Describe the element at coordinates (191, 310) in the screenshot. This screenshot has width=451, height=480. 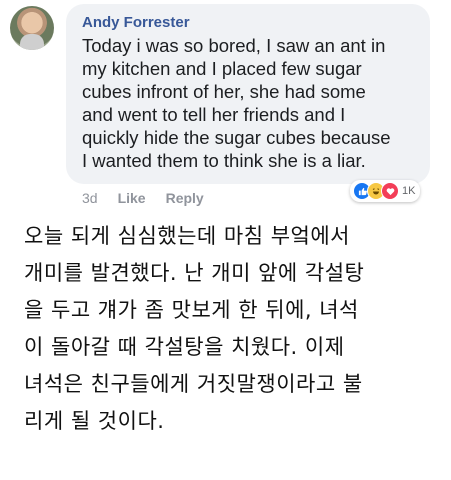
I see `translation-line: 을 두고 걔가 좀 맛보게 한 뒤에, 녀석` at that location.